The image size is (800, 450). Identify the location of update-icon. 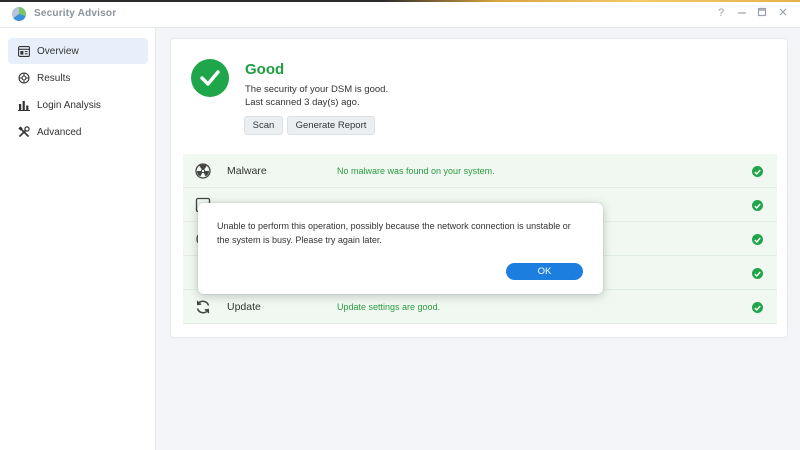
(203, 307).